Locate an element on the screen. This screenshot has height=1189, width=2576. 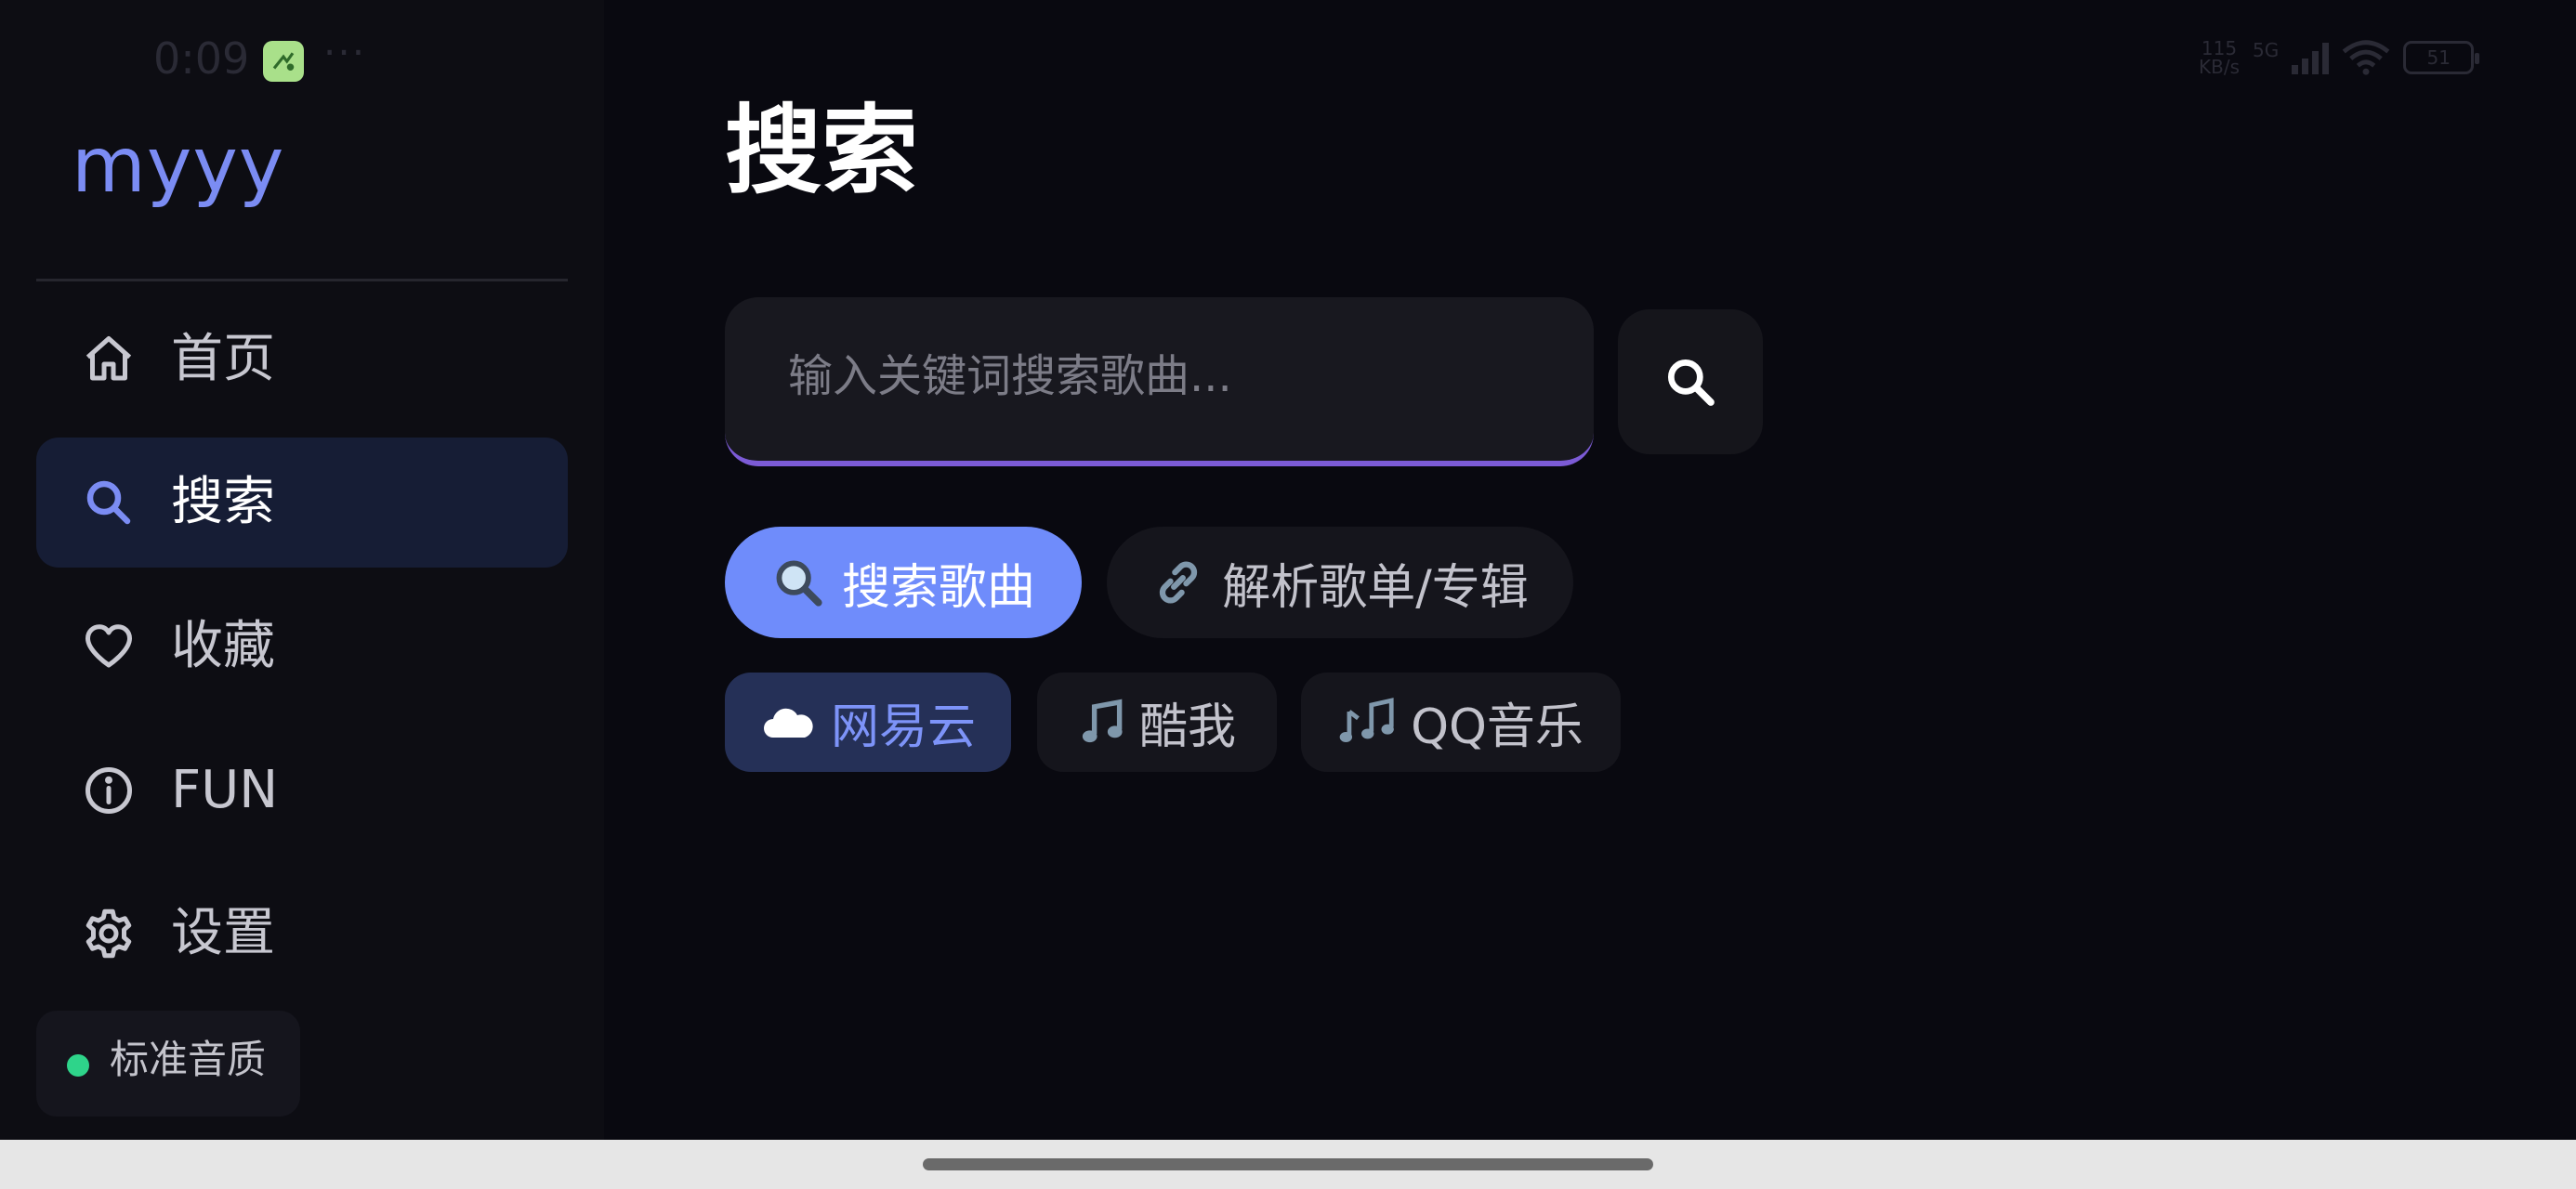
wifi-icon is located at coordinates (2366, 57).